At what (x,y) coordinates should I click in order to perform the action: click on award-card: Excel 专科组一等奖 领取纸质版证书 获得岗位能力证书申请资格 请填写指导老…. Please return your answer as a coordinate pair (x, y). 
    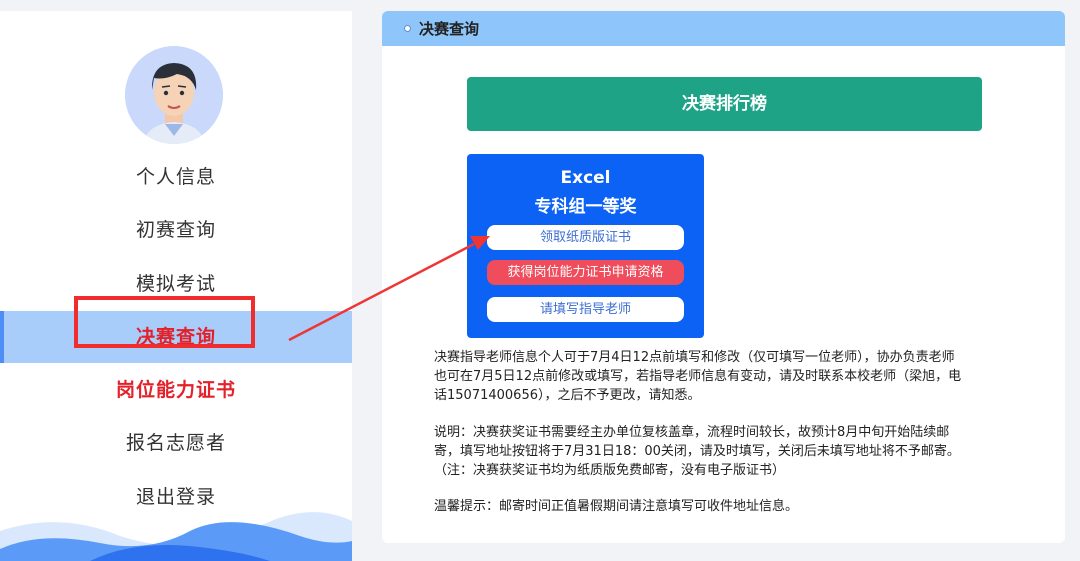
    Looking at the image, I should click on (585, 246).